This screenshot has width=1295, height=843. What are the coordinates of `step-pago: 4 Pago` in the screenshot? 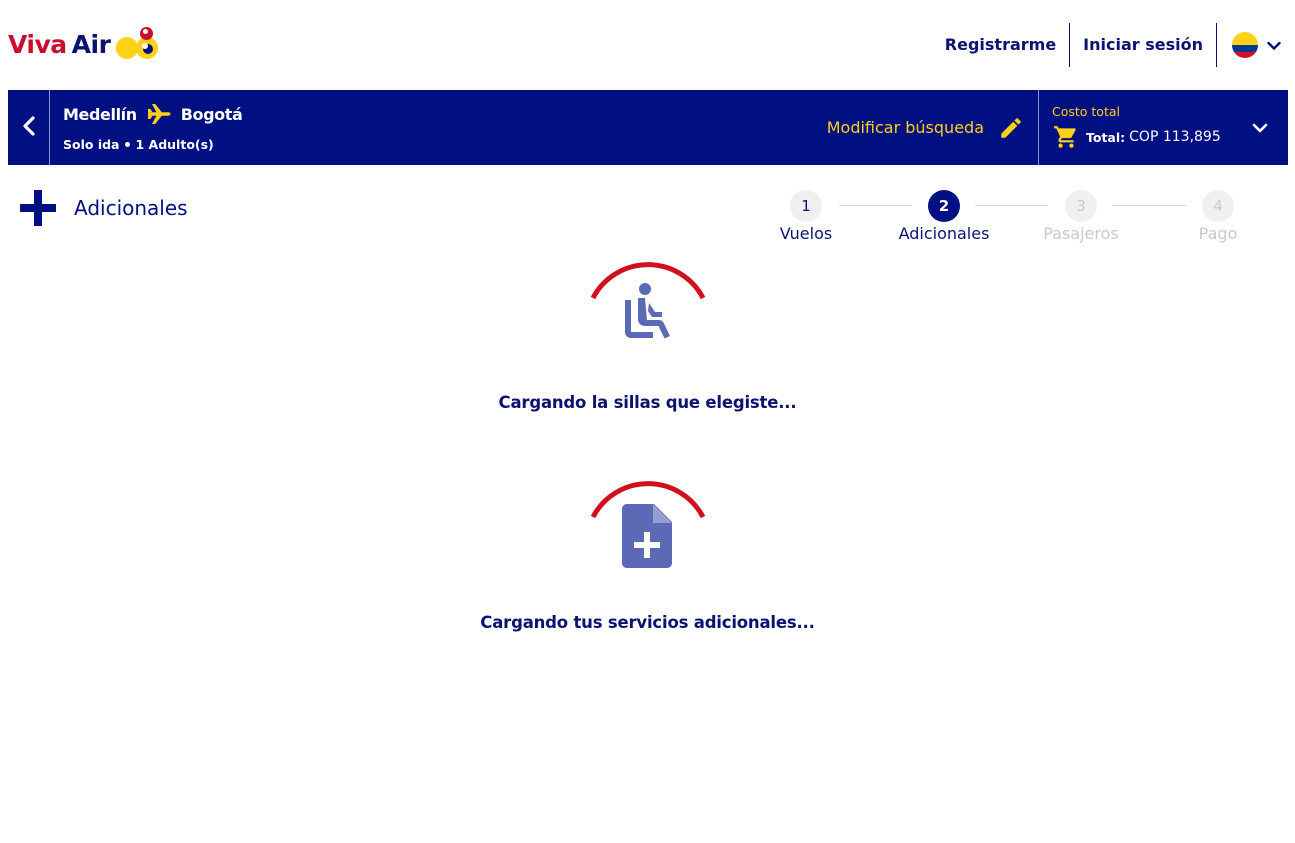 It's located at (1218, 216).